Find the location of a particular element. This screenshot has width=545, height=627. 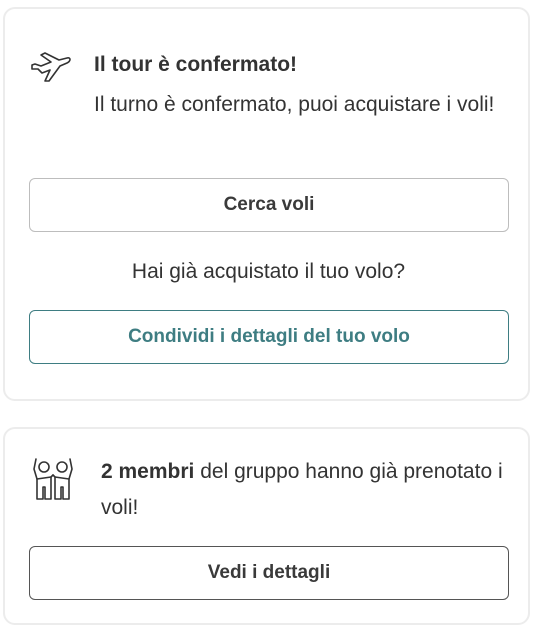

airplane-icon is located at coordinates (51, 67).